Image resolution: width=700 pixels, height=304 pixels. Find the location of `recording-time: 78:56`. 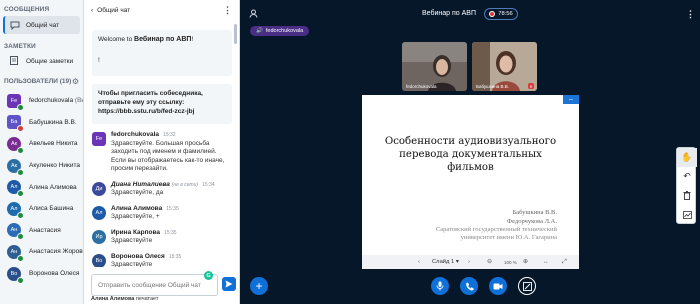

recording-time: 78:56 is located at coordinates (505, 14).